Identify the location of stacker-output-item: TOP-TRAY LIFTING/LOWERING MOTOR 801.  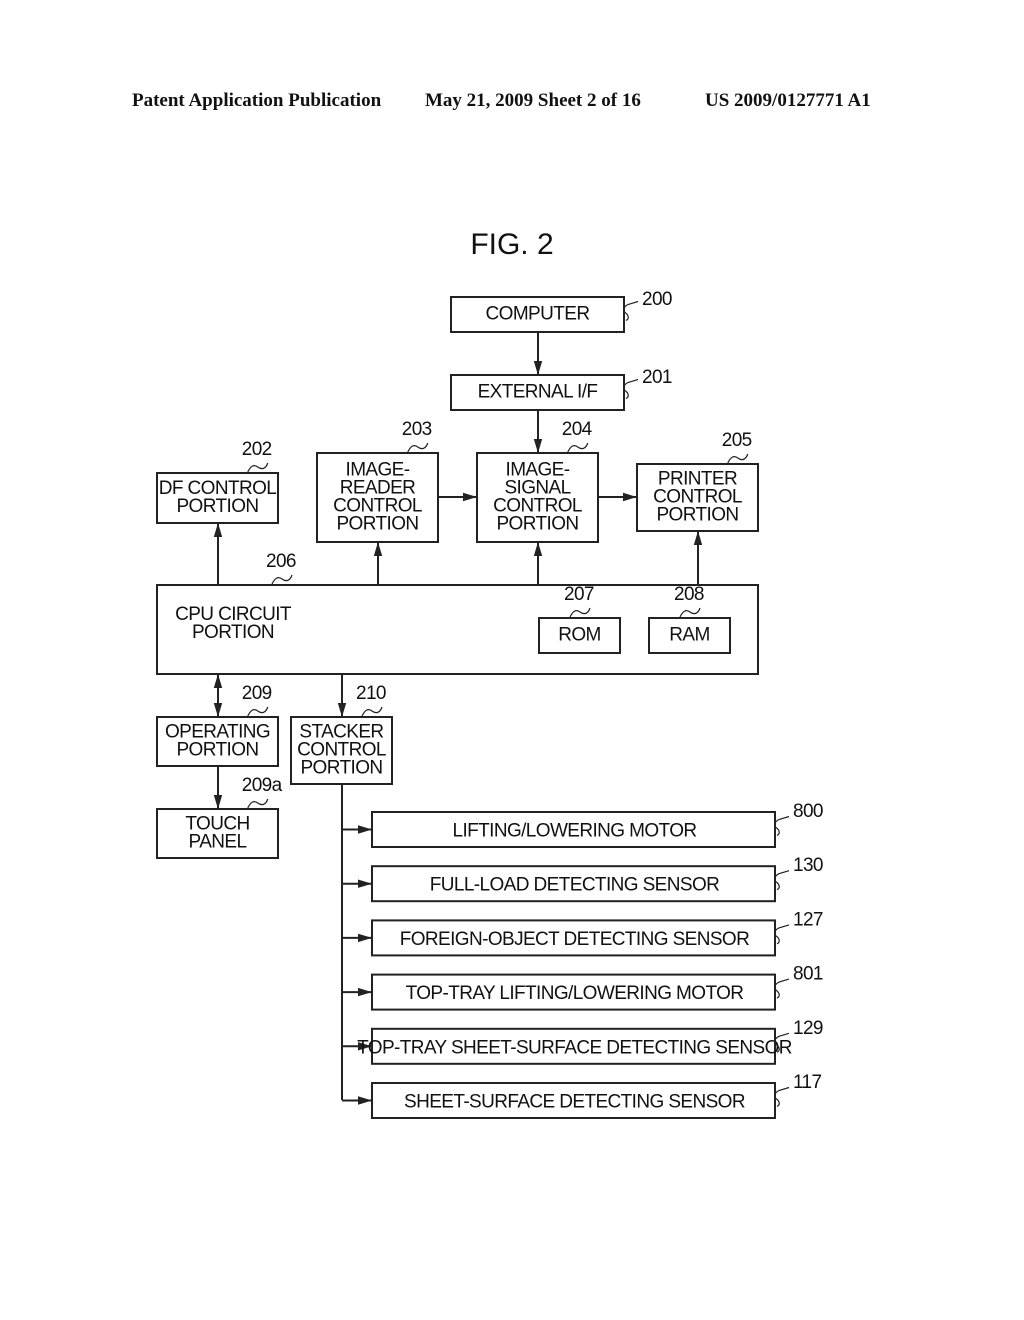
(583, 987).